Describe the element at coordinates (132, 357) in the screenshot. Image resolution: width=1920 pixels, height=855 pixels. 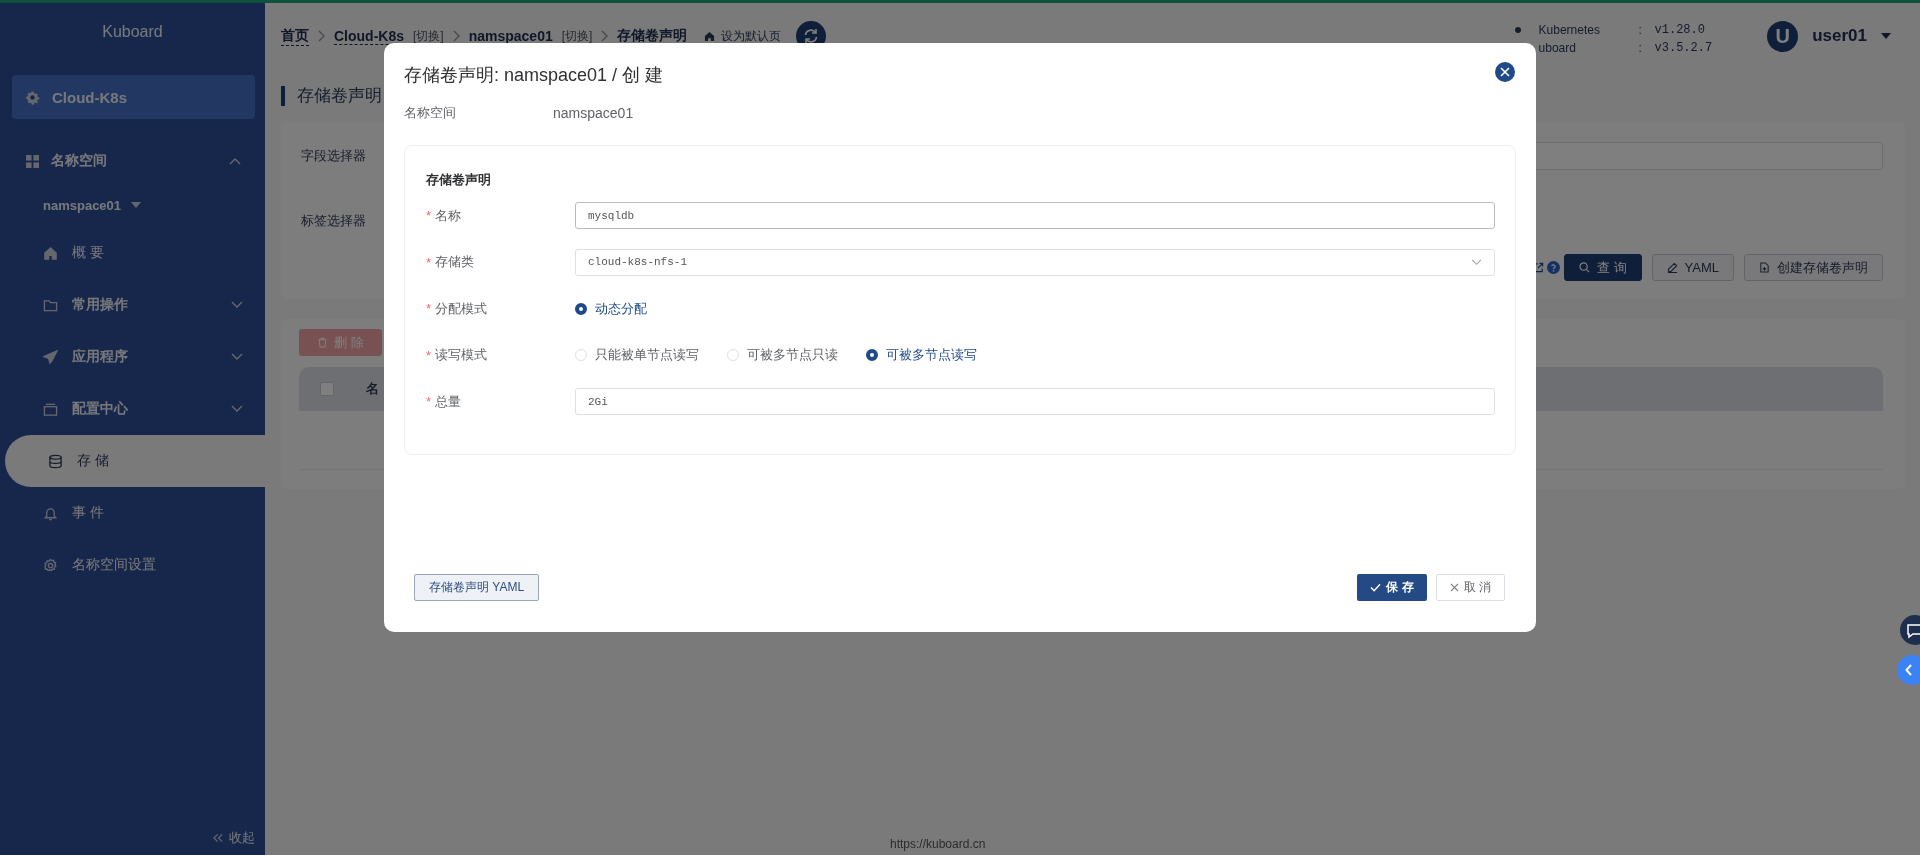
I see `sidebar-item: 应用程序` at that location.